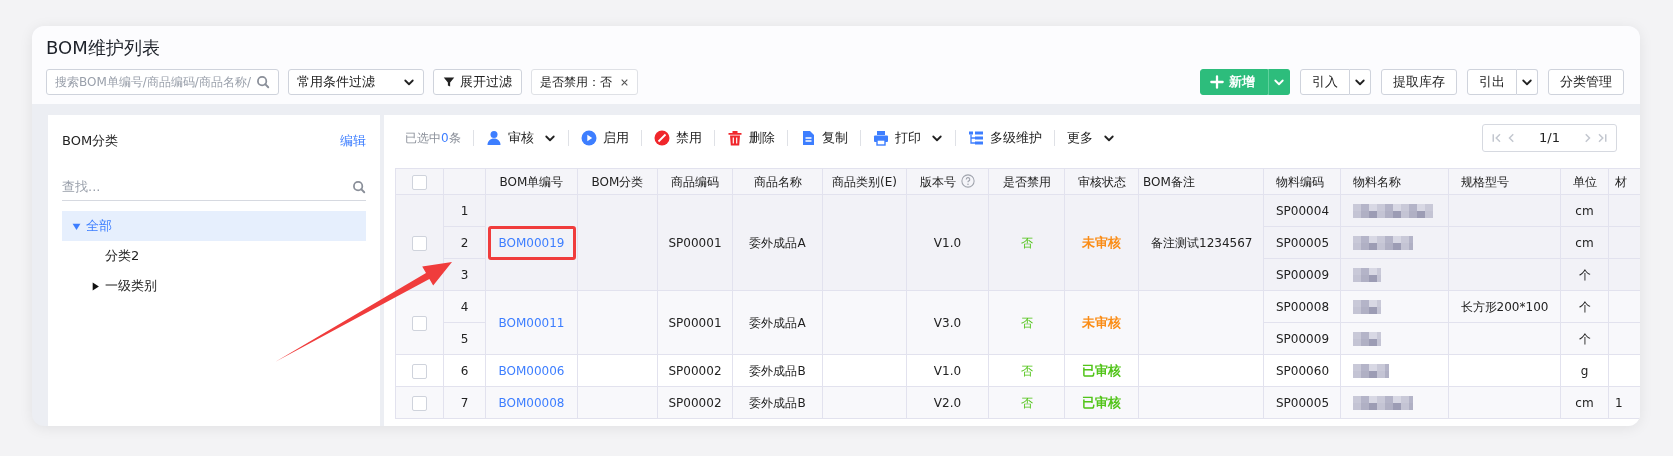 This screenshot has width=1673, height=456. Describe the element at coordinates (880, 138) in the screenshot. I see `printer-icon` at that location.